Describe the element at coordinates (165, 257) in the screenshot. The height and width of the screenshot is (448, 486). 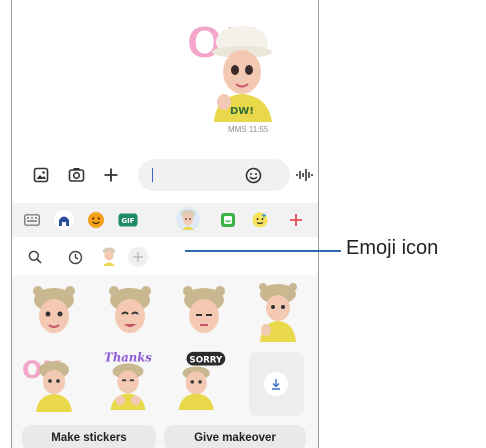
I see `sticker-tab-bar` at that location.